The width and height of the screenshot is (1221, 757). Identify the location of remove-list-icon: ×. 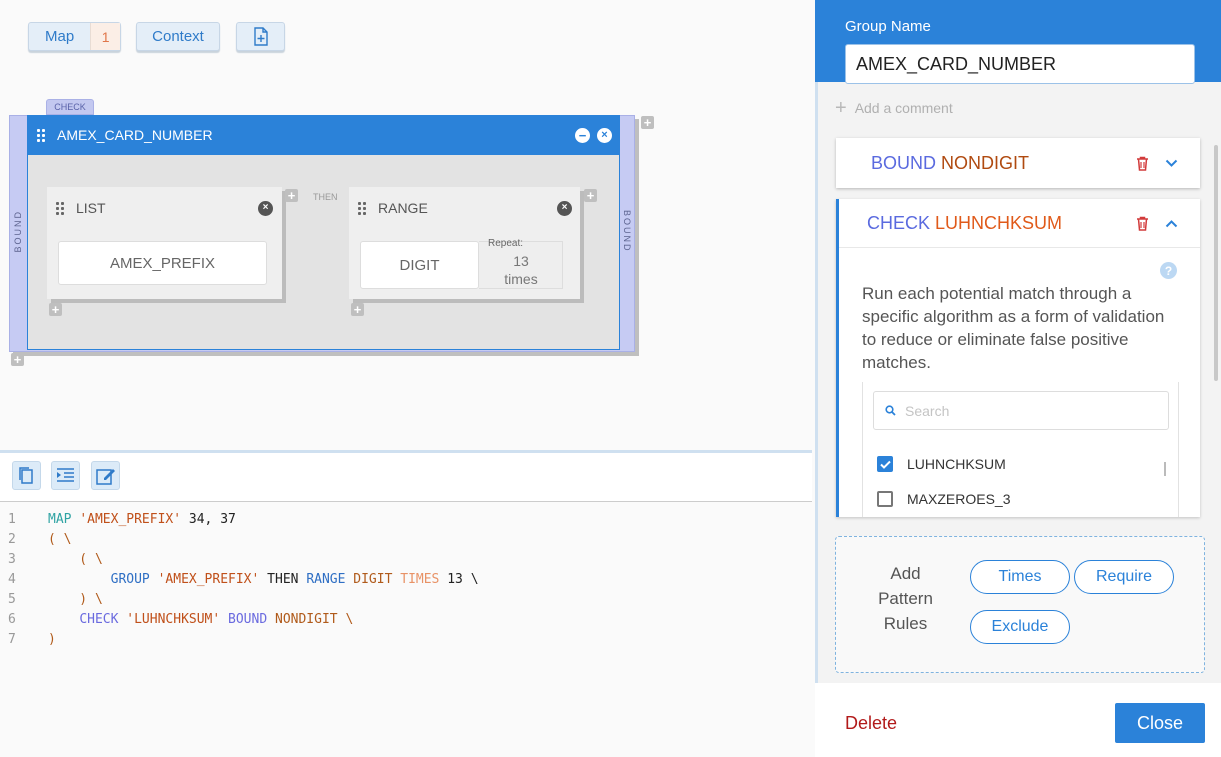
(265, 208).